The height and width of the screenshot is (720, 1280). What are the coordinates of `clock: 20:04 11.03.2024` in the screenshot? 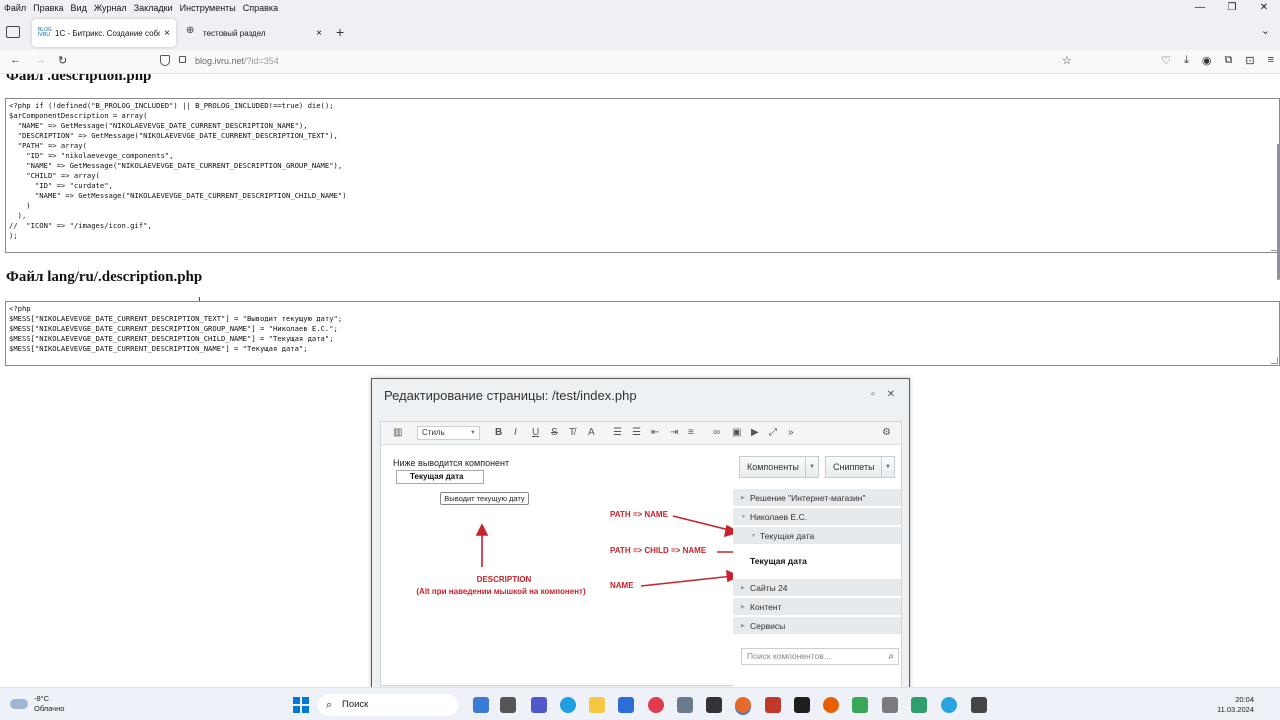 It's located at (1235, 705).